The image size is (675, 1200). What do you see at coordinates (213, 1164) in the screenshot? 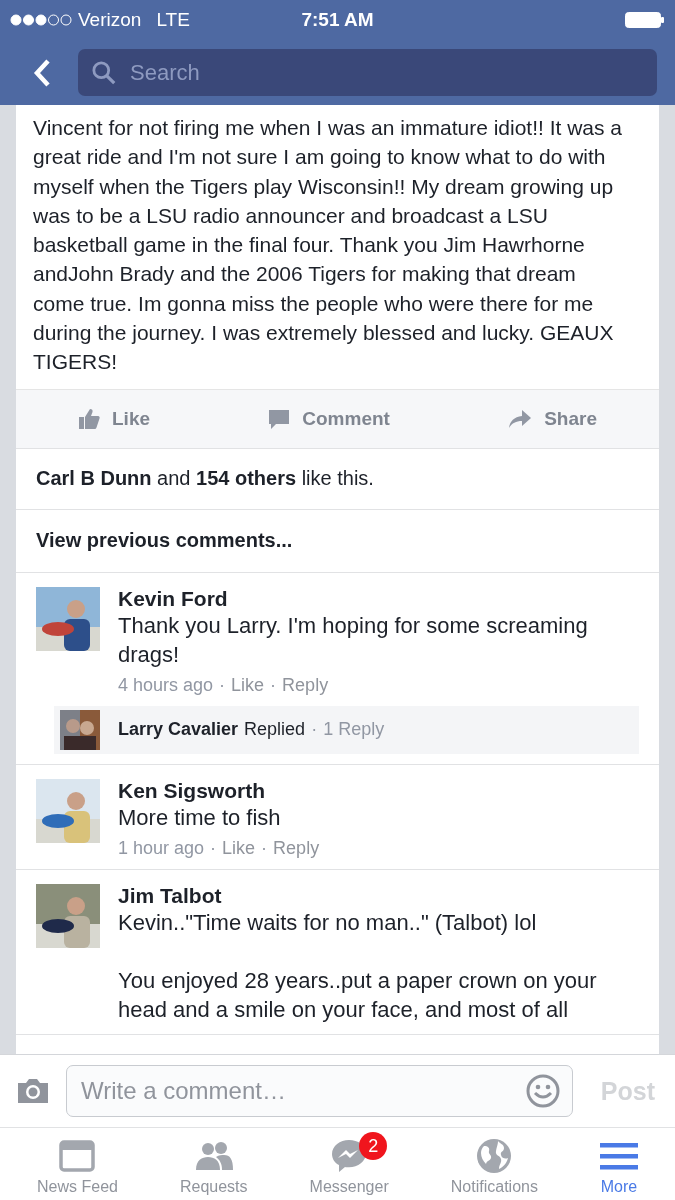
I see `tab: Requests` at bounding box center [213, 1164].